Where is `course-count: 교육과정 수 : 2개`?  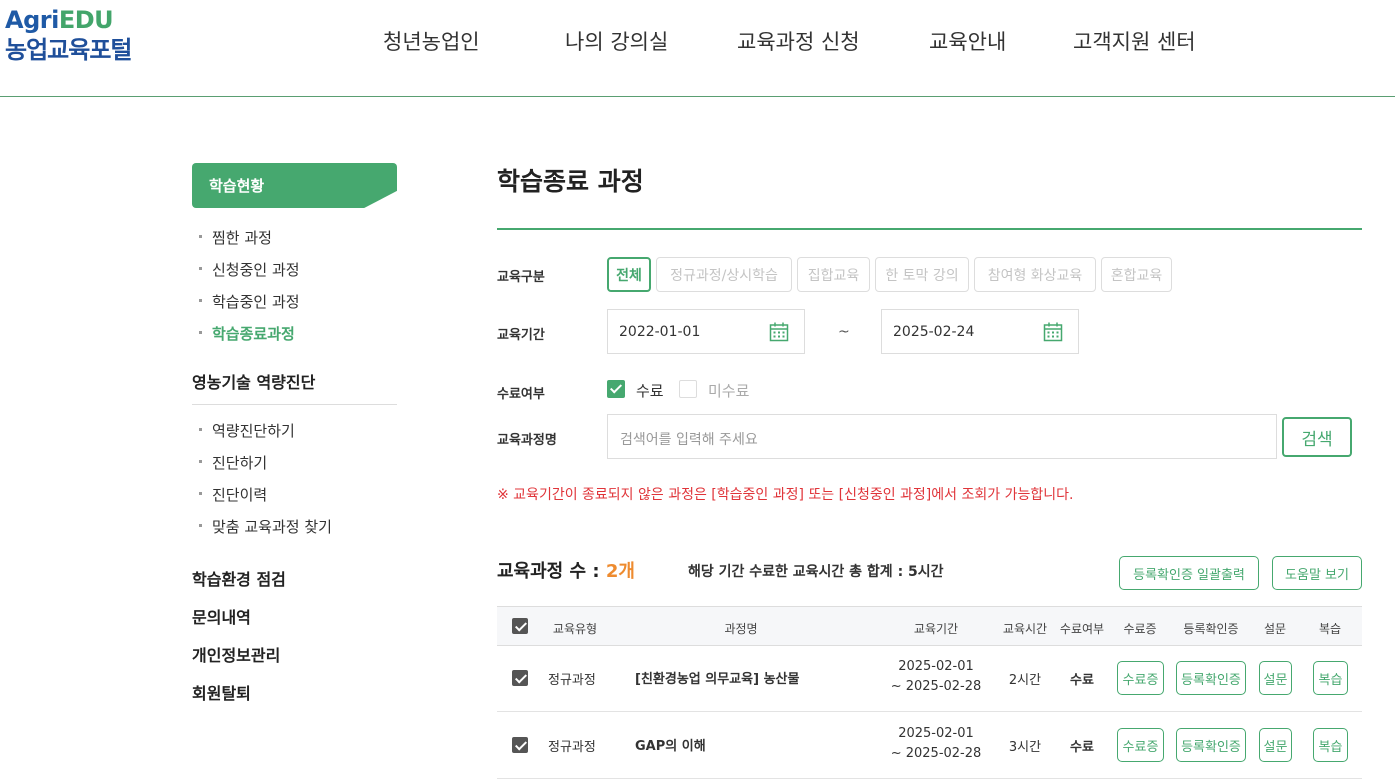 course-count: 교육과정 수 : 2개 is located at coordinates (566, 570).